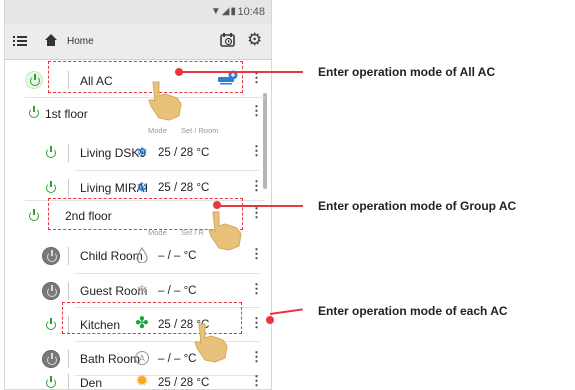 Image resolution: width=575 pixels, height=390 pixels. I want to click on callout-group-ac: Enter operation mode of Group AC, so click(417, 206).